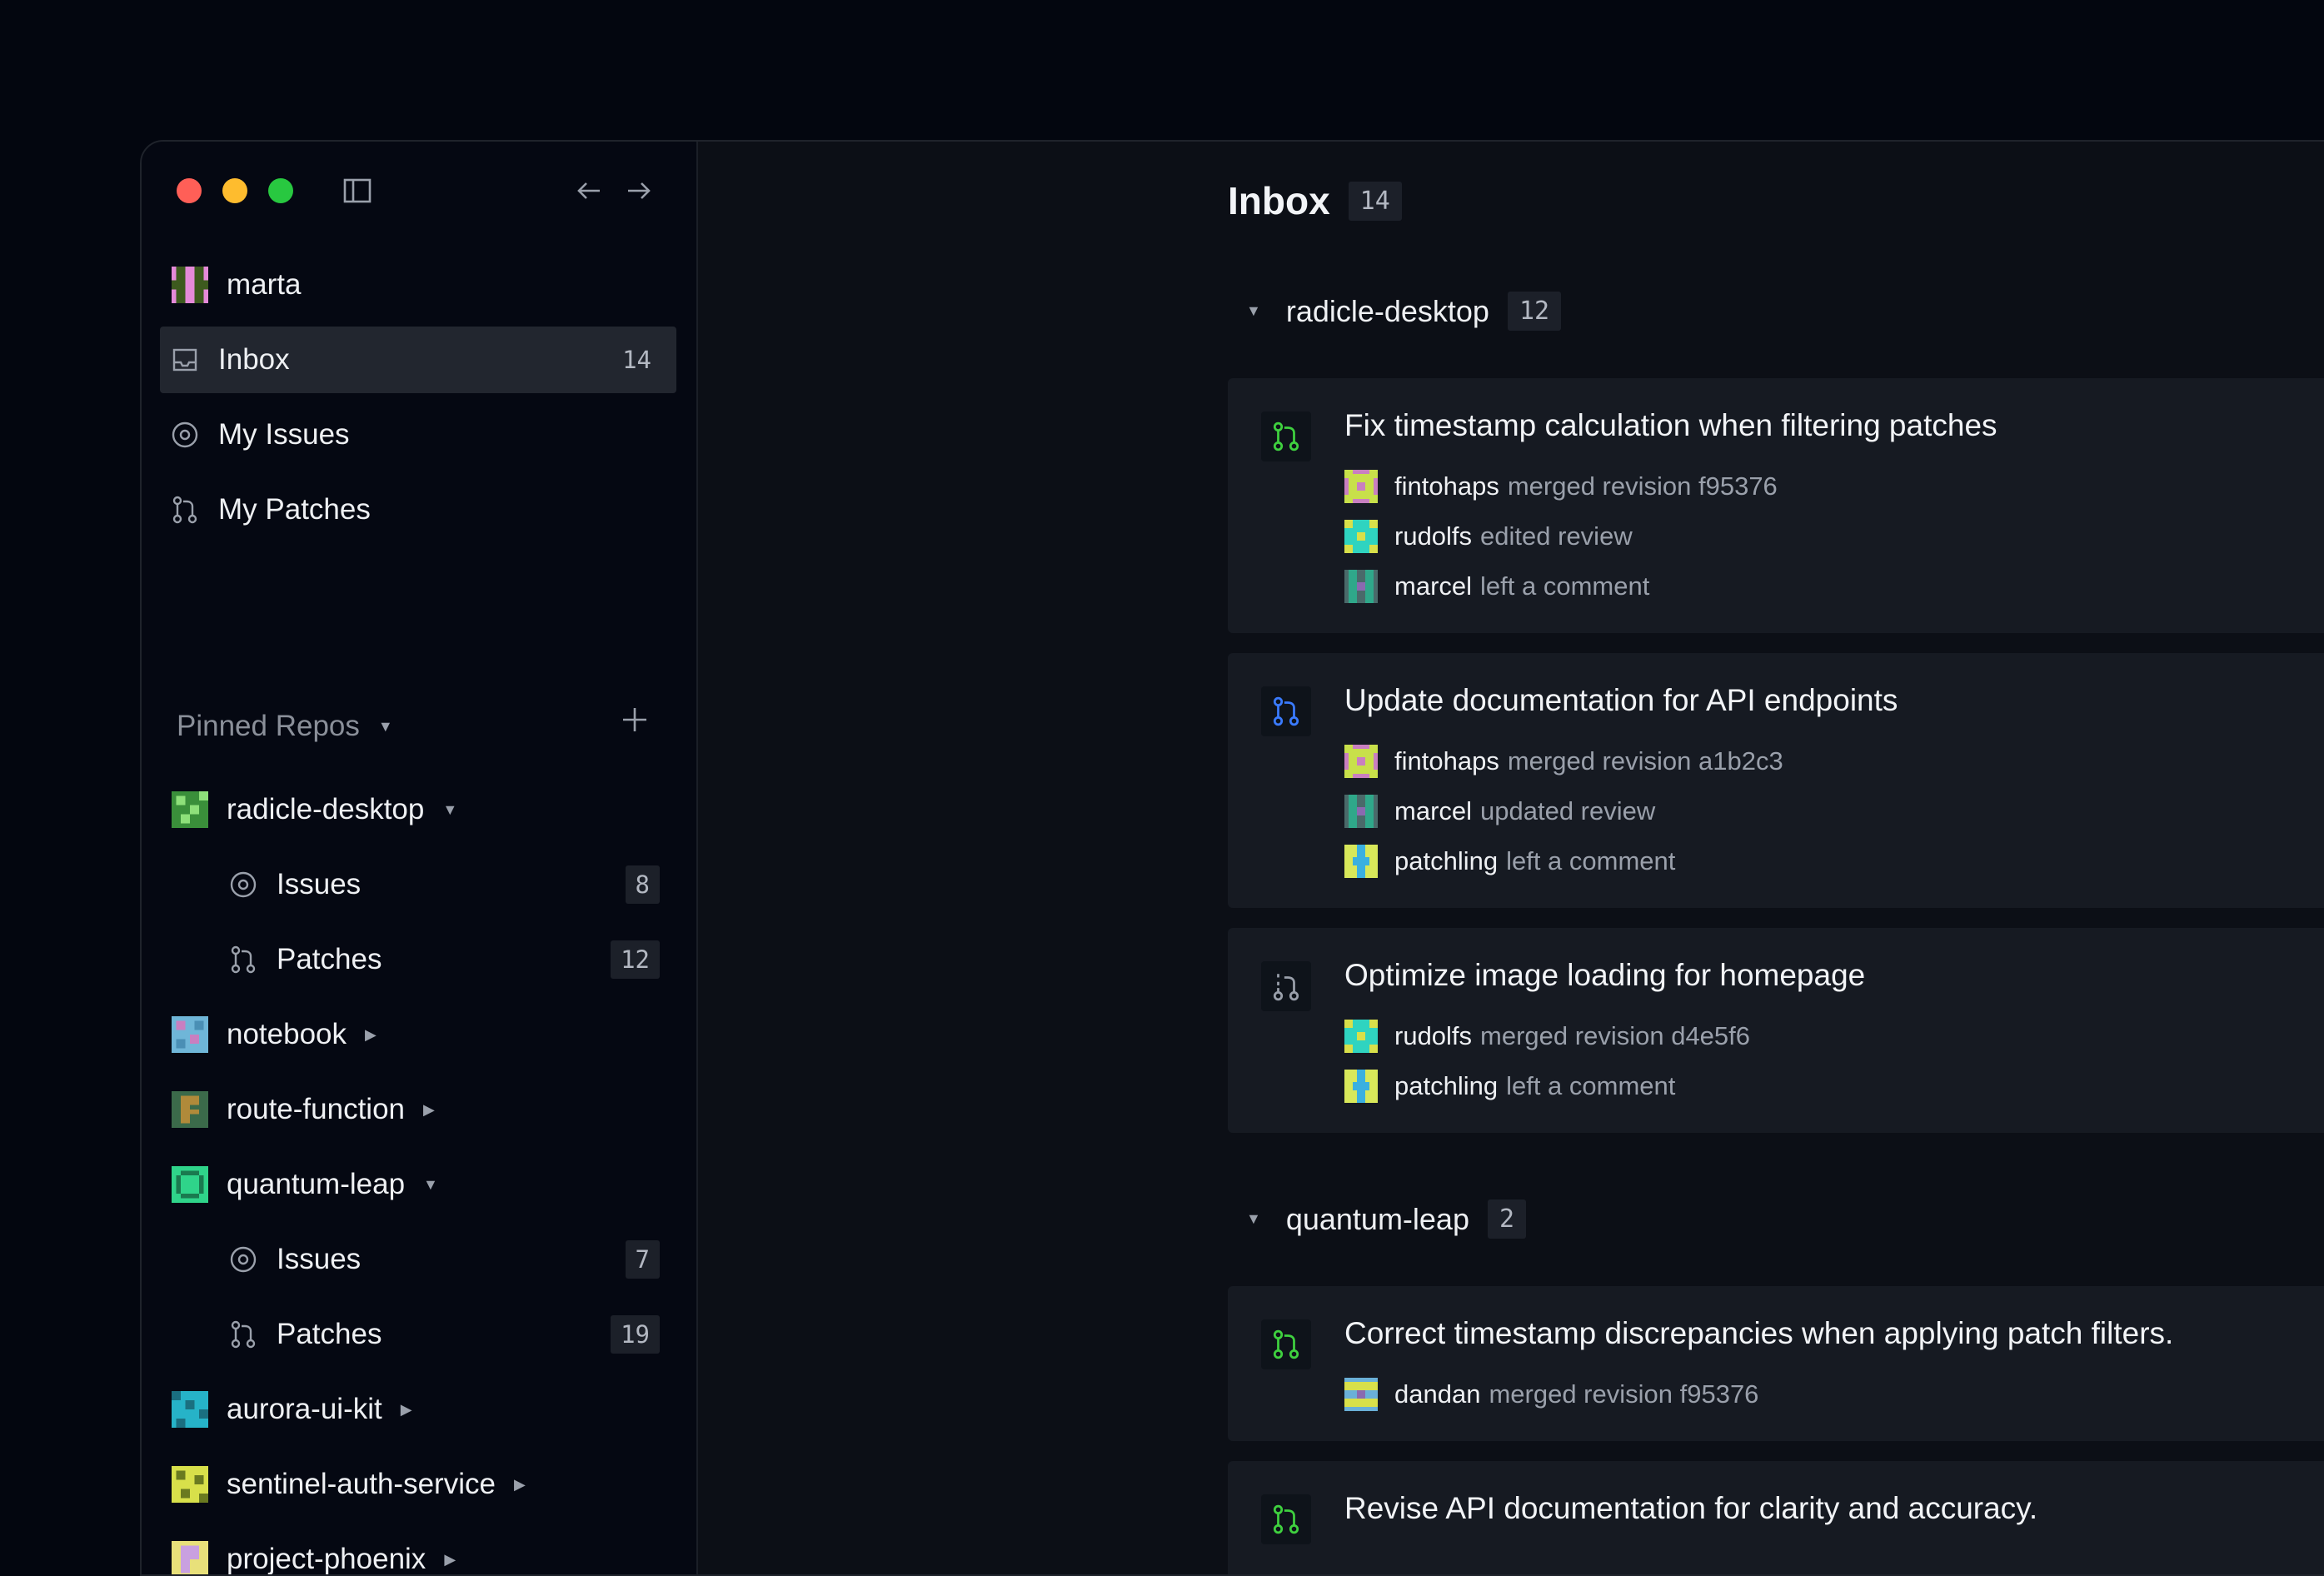  I want to click on repo-quantum-leap-patches: Patches 19, so click(418, 1334).